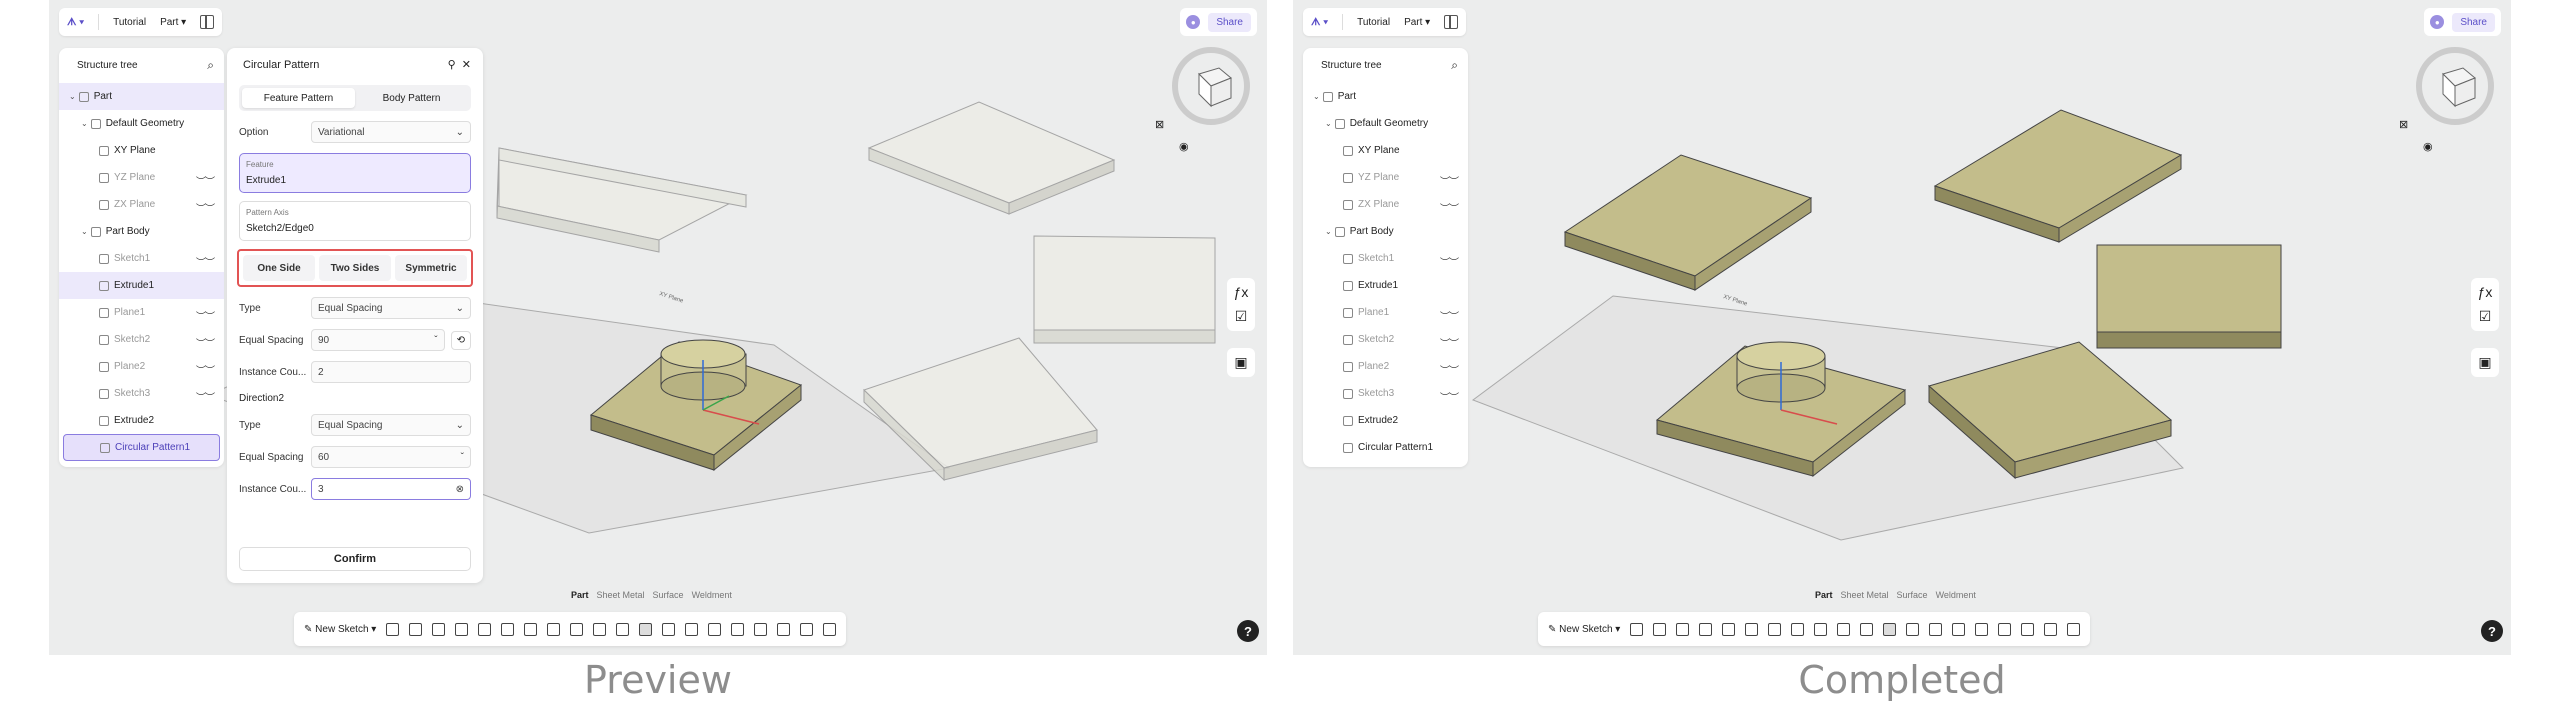 Image resolution: width=2560 pixels, height=728 pixels. What do you see at coordinates (355, 268) in the screenshot?
I see `two-sides-button: Two Sides` at bounding box center [355, 268].